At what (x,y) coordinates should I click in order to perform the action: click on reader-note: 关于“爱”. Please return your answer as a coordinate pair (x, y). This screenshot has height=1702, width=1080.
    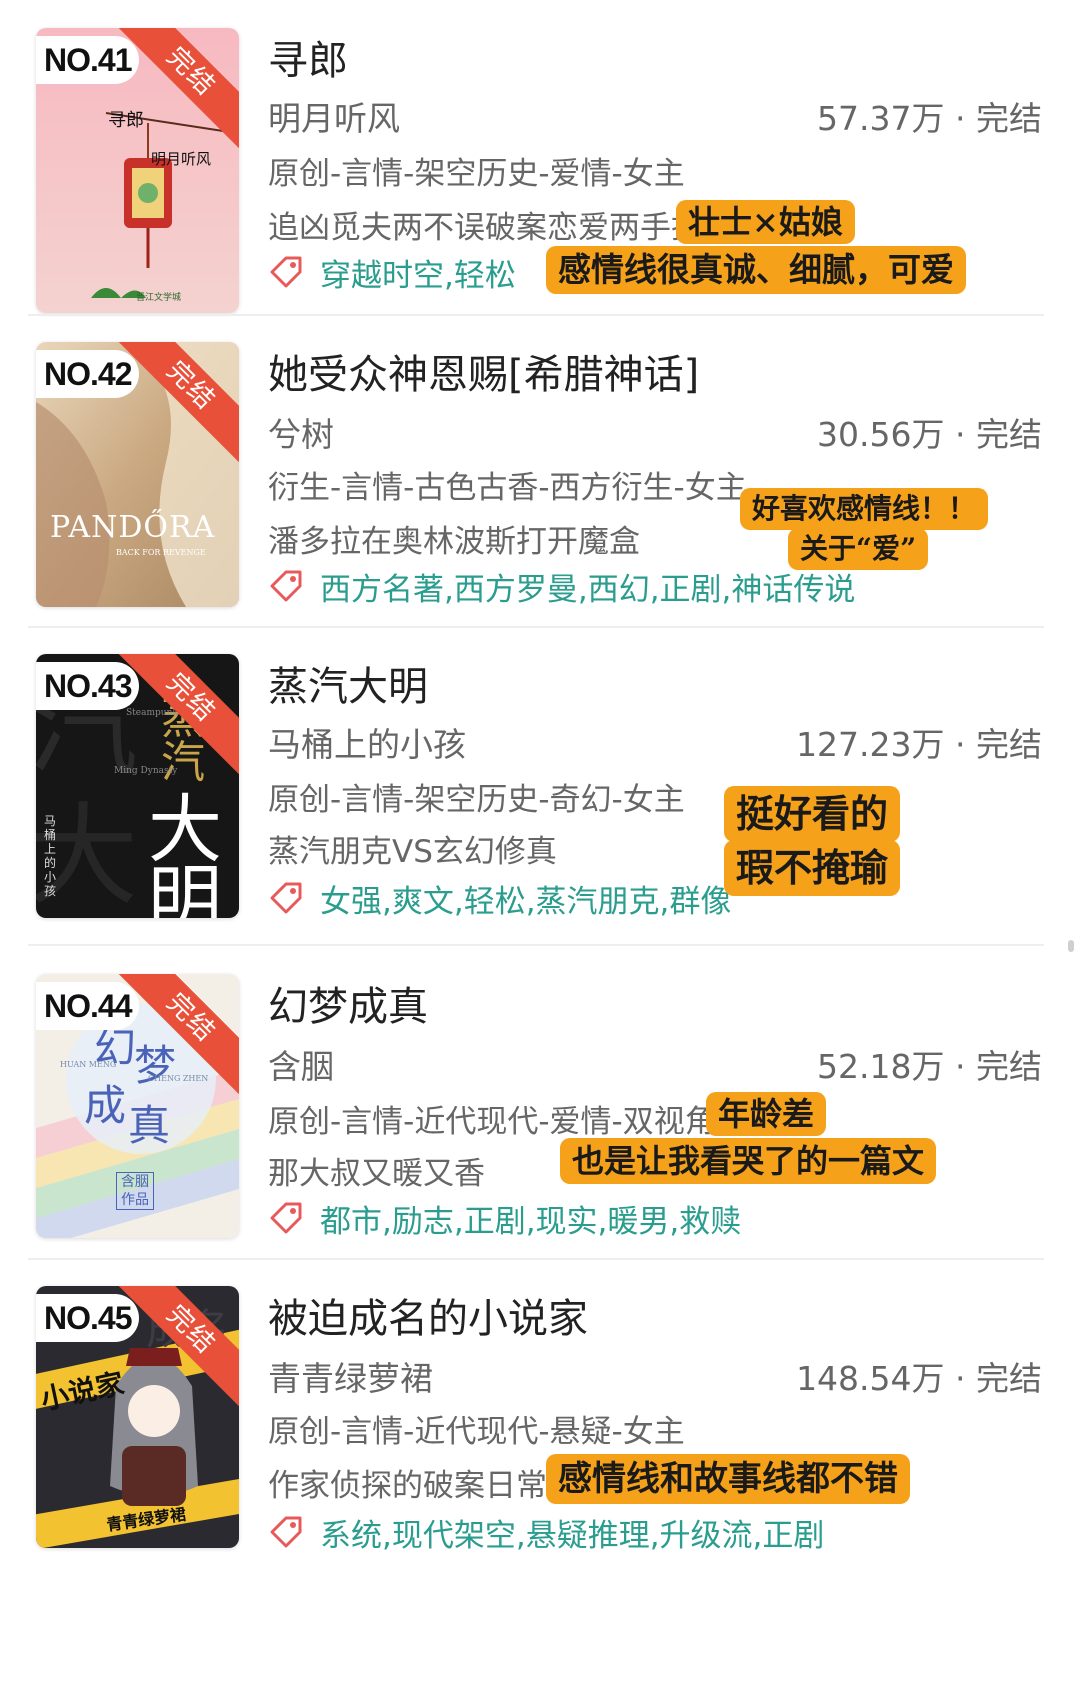
    Looking at the image, I should click on (858, 549).